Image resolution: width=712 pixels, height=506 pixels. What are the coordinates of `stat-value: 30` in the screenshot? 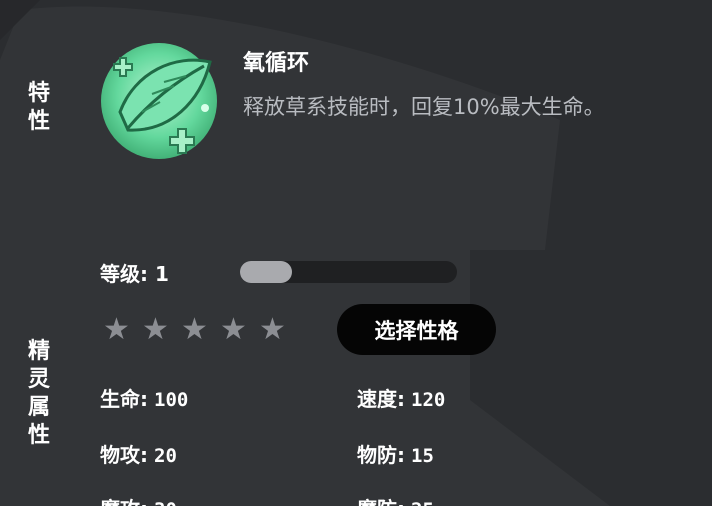 It's located at (165, 502).